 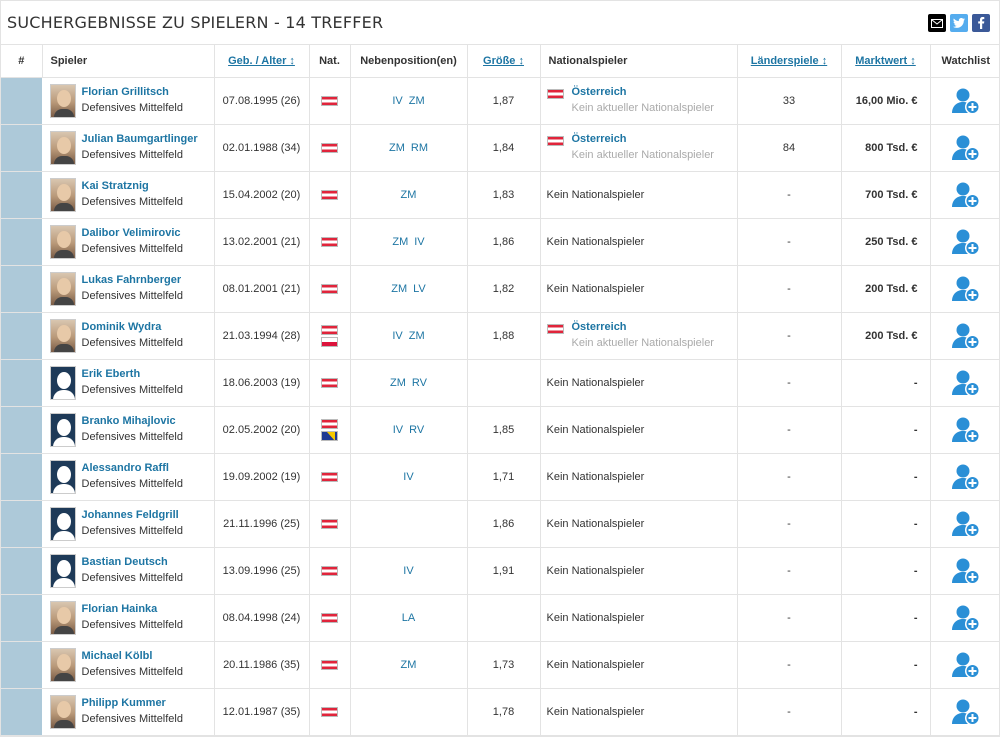 I want to click on player-name-link: Florian Grillitsch, so click(x=133, y=92).